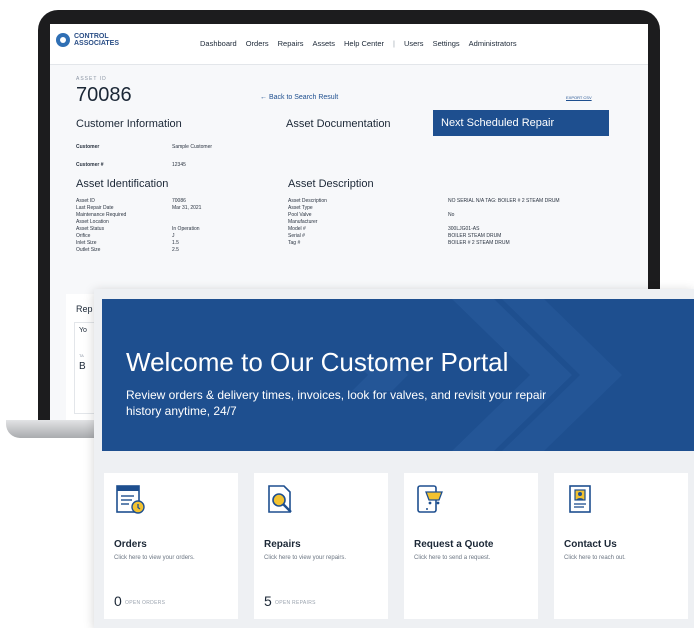  Describe the element at coordinates (154, 558) in the screenshot. I see `orders-card-desc: Click here to view your orders.` at that location.